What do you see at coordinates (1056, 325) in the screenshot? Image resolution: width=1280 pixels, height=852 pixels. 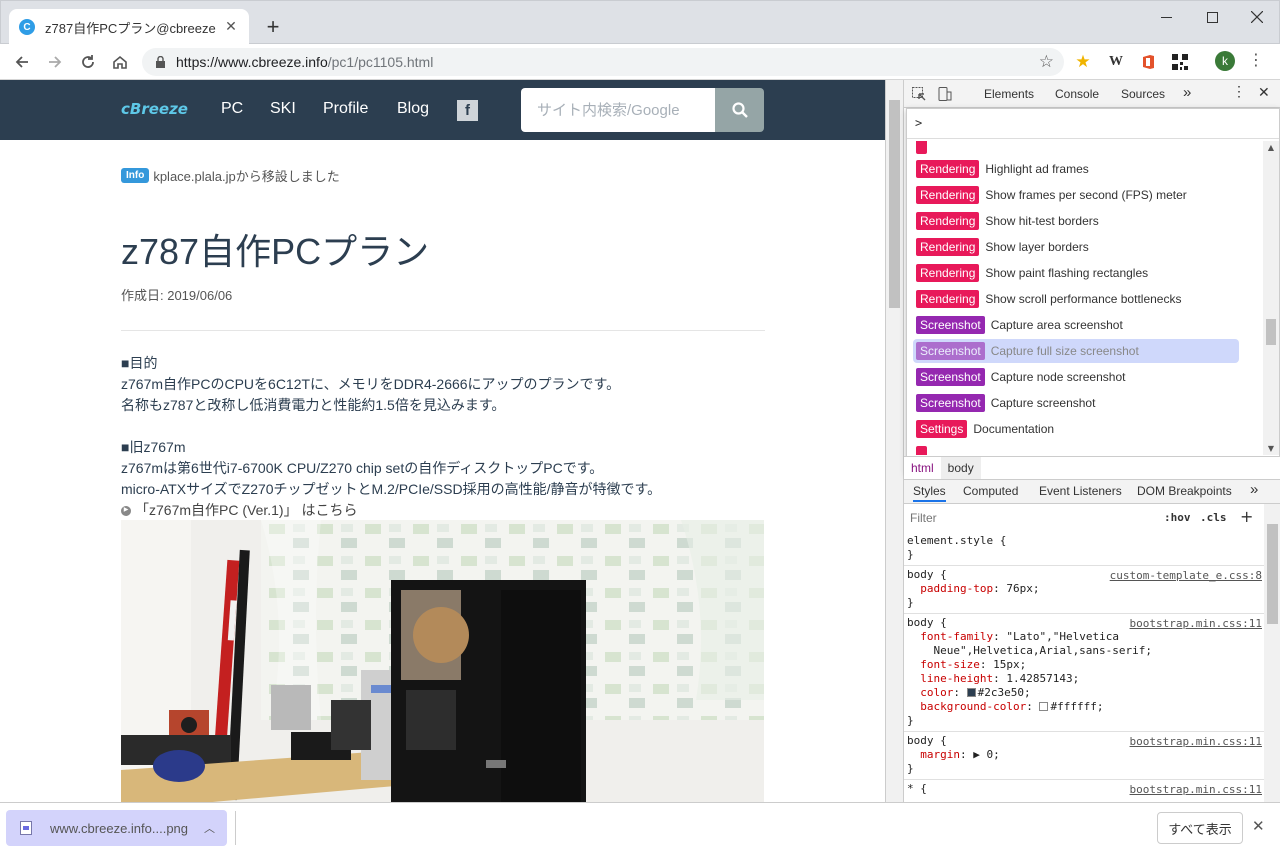 I see `command-label: Capture area screenshot` at bounding box center [1056, 325].